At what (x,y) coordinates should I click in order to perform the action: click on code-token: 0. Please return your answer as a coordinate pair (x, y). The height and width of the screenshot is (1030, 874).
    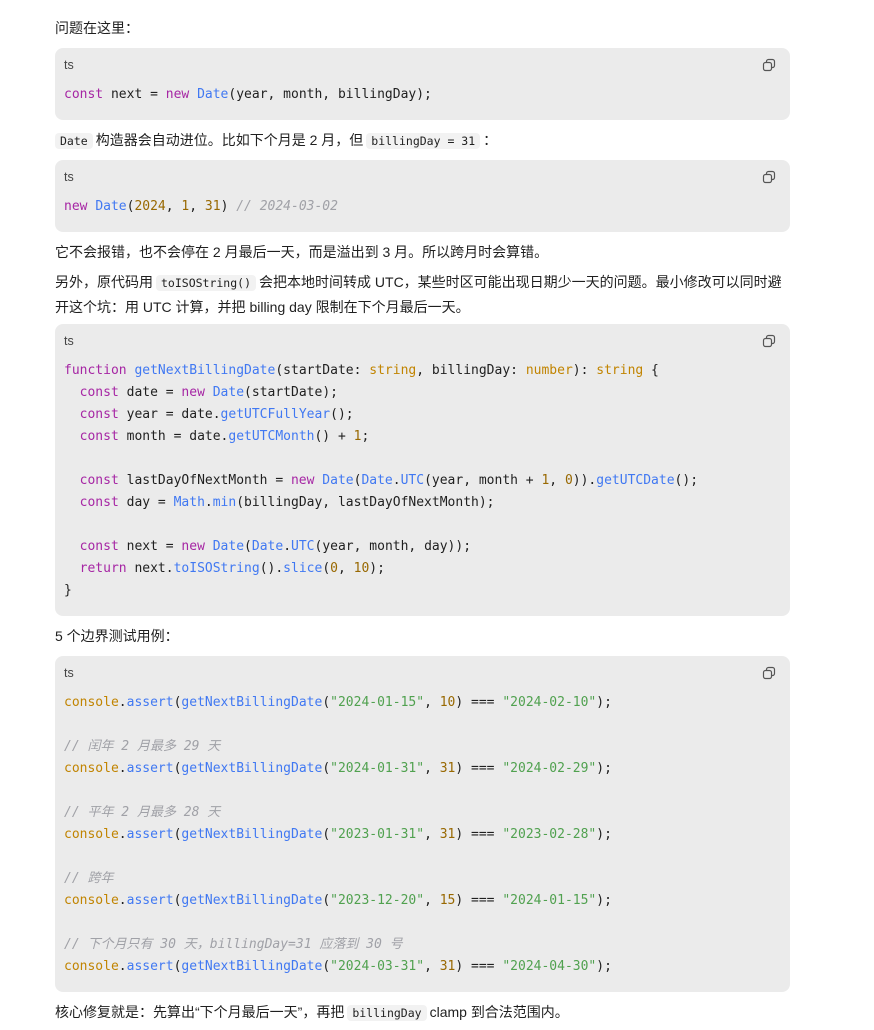
    Looking at the image, I should click on (568, 480).